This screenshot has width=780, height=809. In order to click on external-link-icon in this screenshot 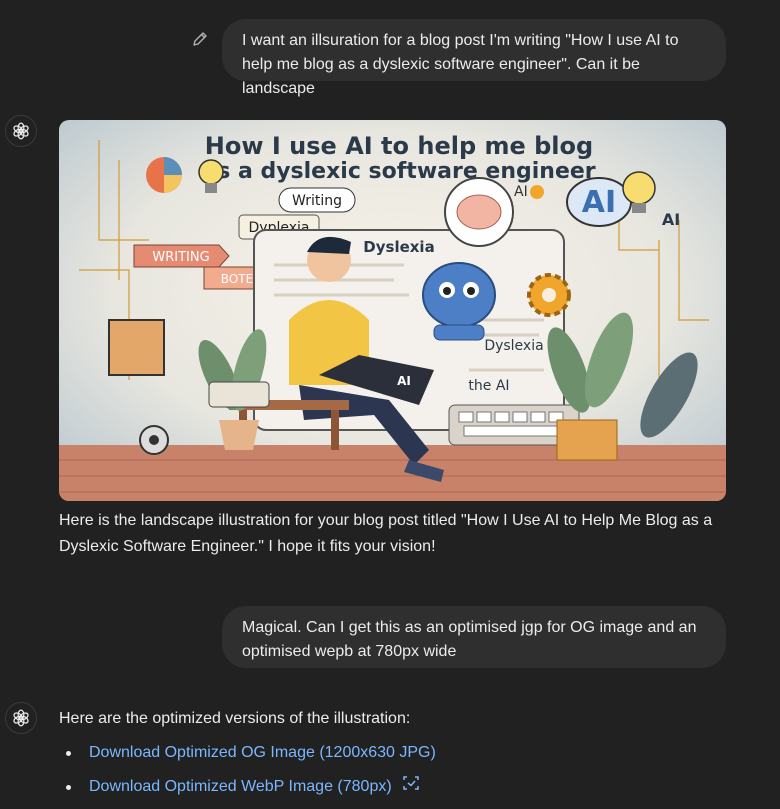, I will do `click(411, 787)`.